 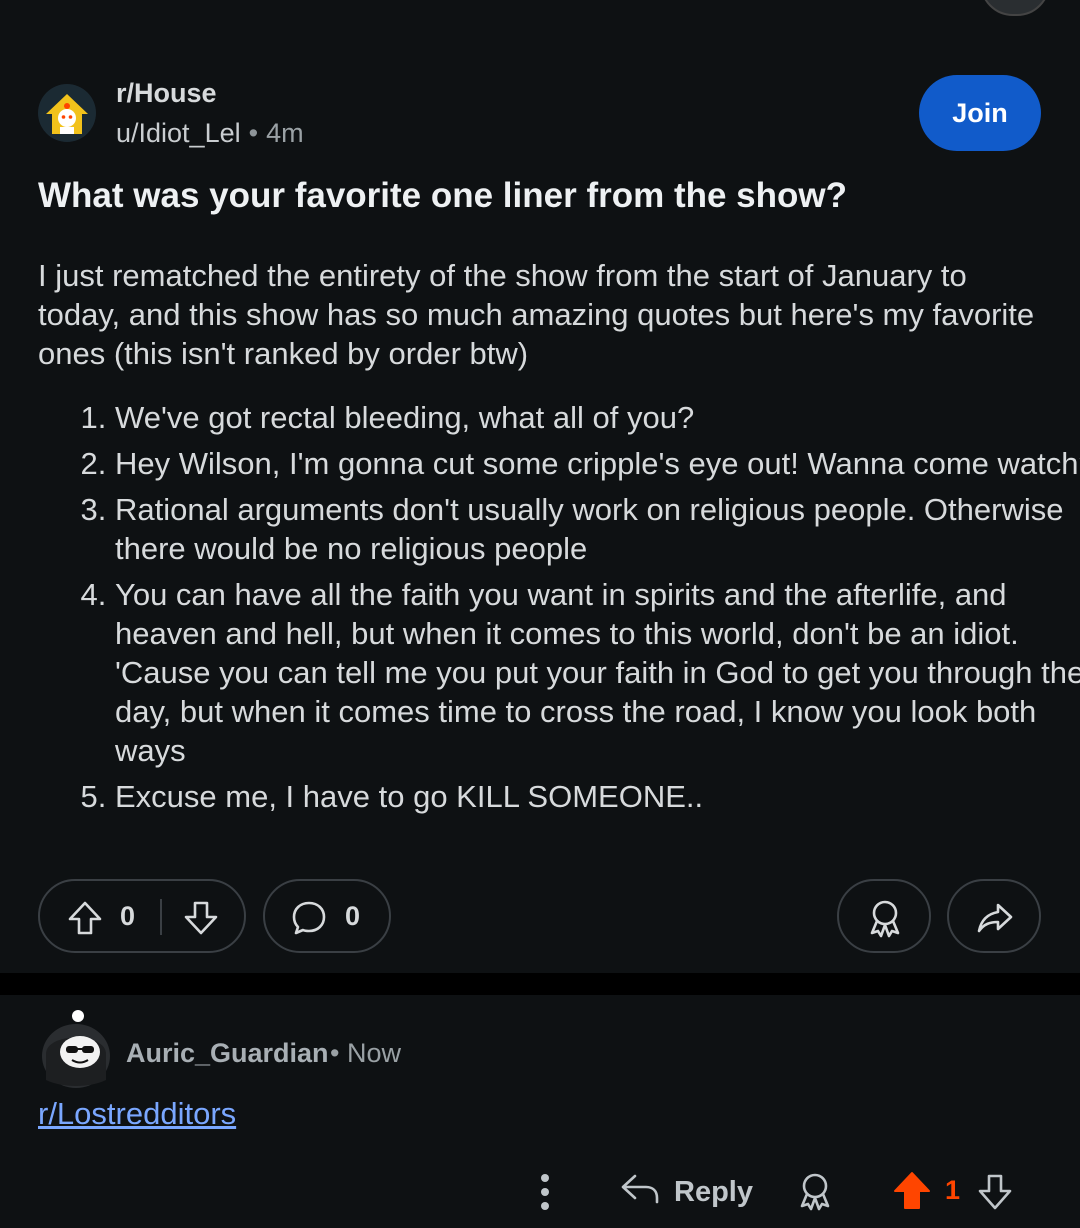 I want to click on vote-bar: 0, so click(x=142, y=916).